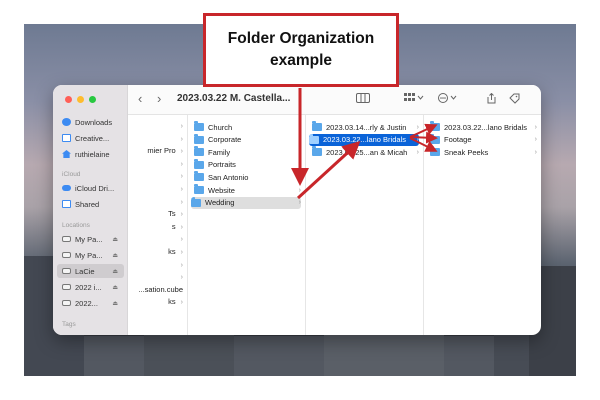 The width and height of the screenshot is (600, 400). I want to click on shoot-folder-row: 2023.03.25...an & Micah ›, so click(365, 152).